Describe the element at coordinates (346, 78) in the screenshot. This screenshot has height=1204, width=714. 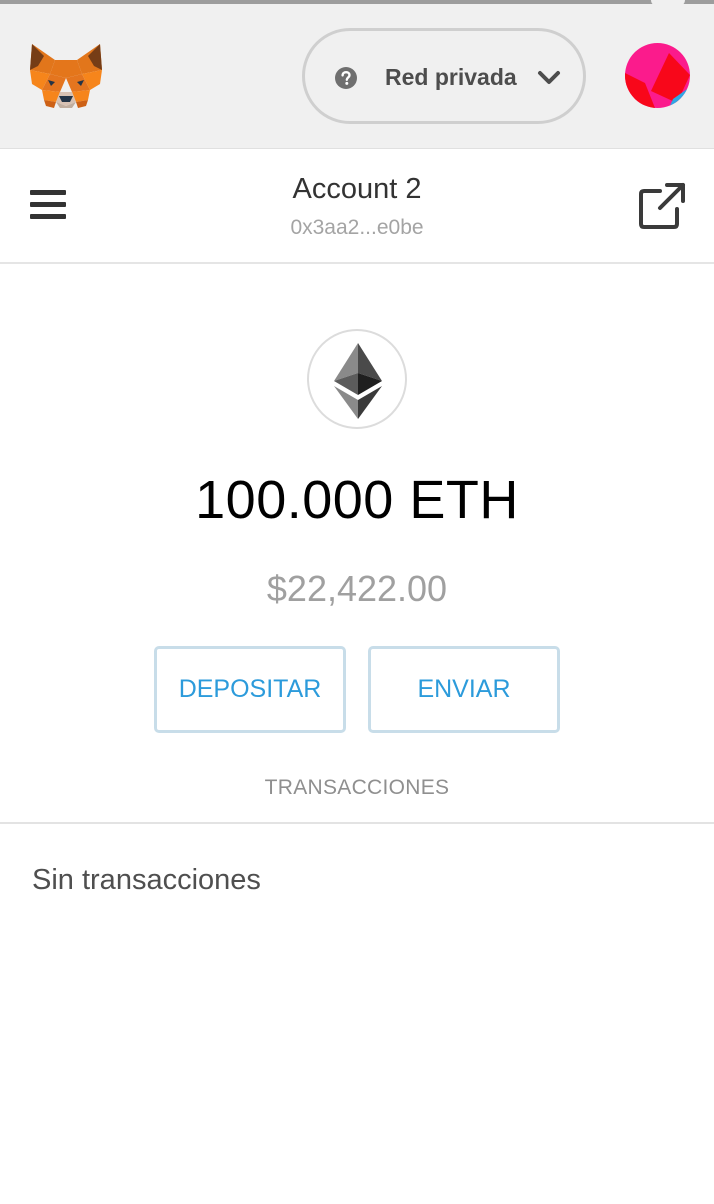
I see `question-circle-icon` at that location.